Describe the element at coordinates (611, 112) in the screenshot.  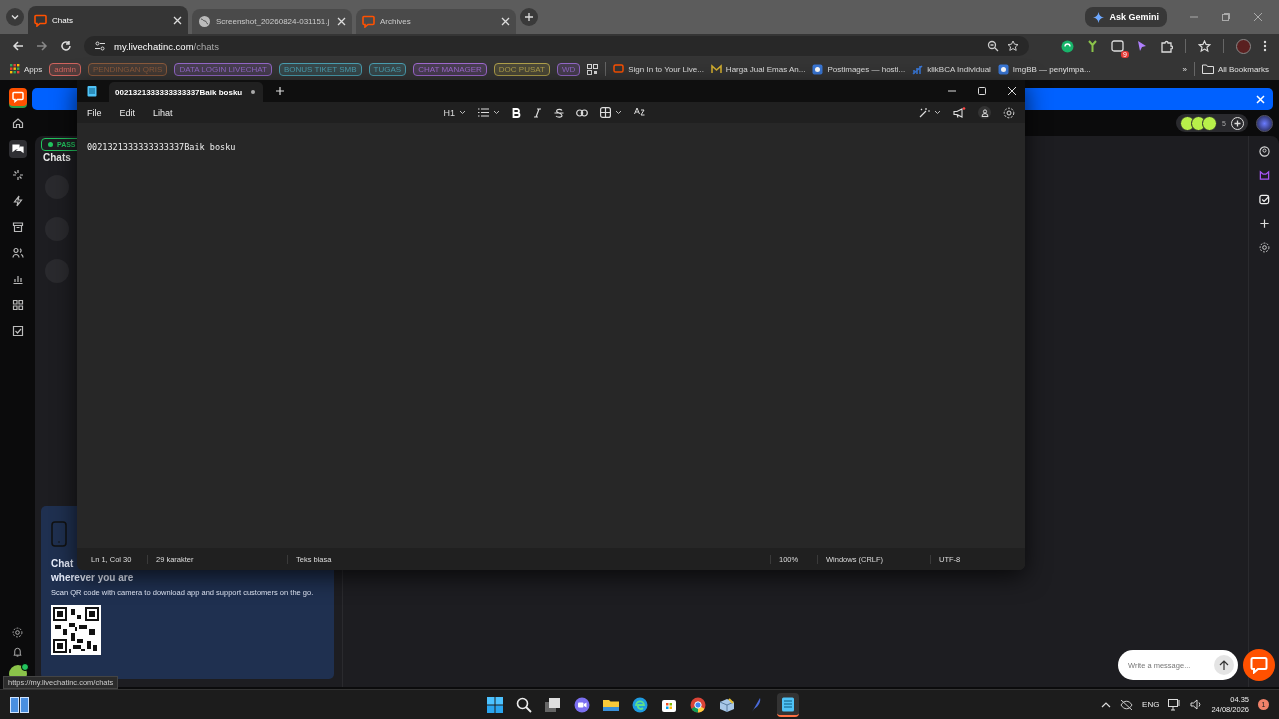
I see `table-dropdown` at that location.